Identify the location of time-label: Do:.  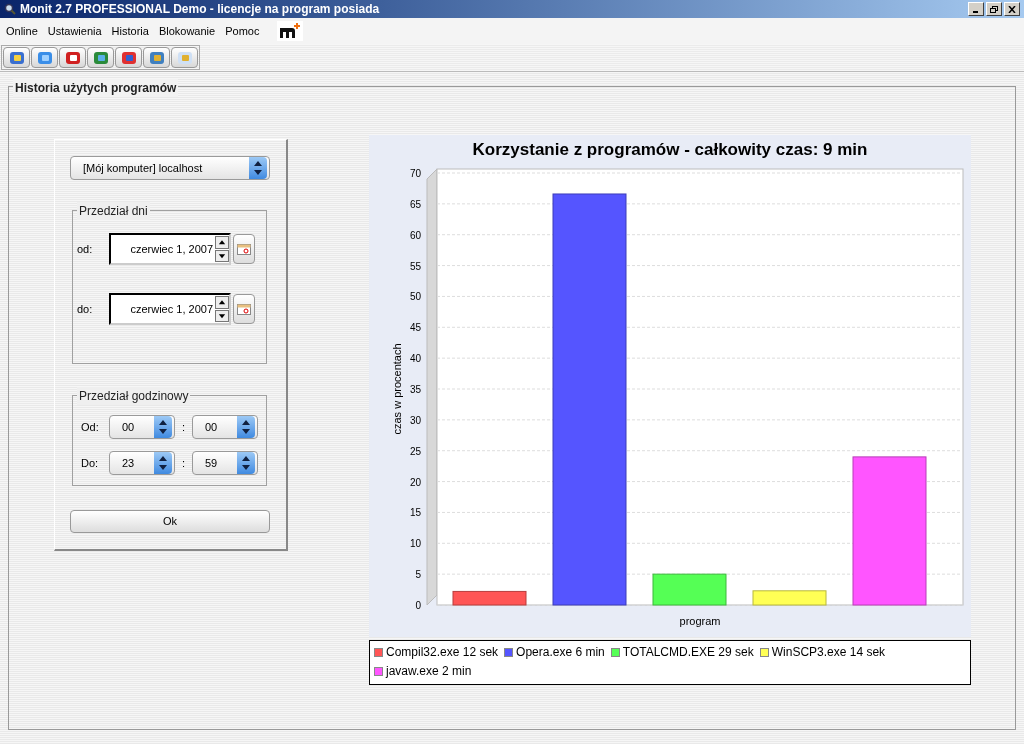
(90, 463).